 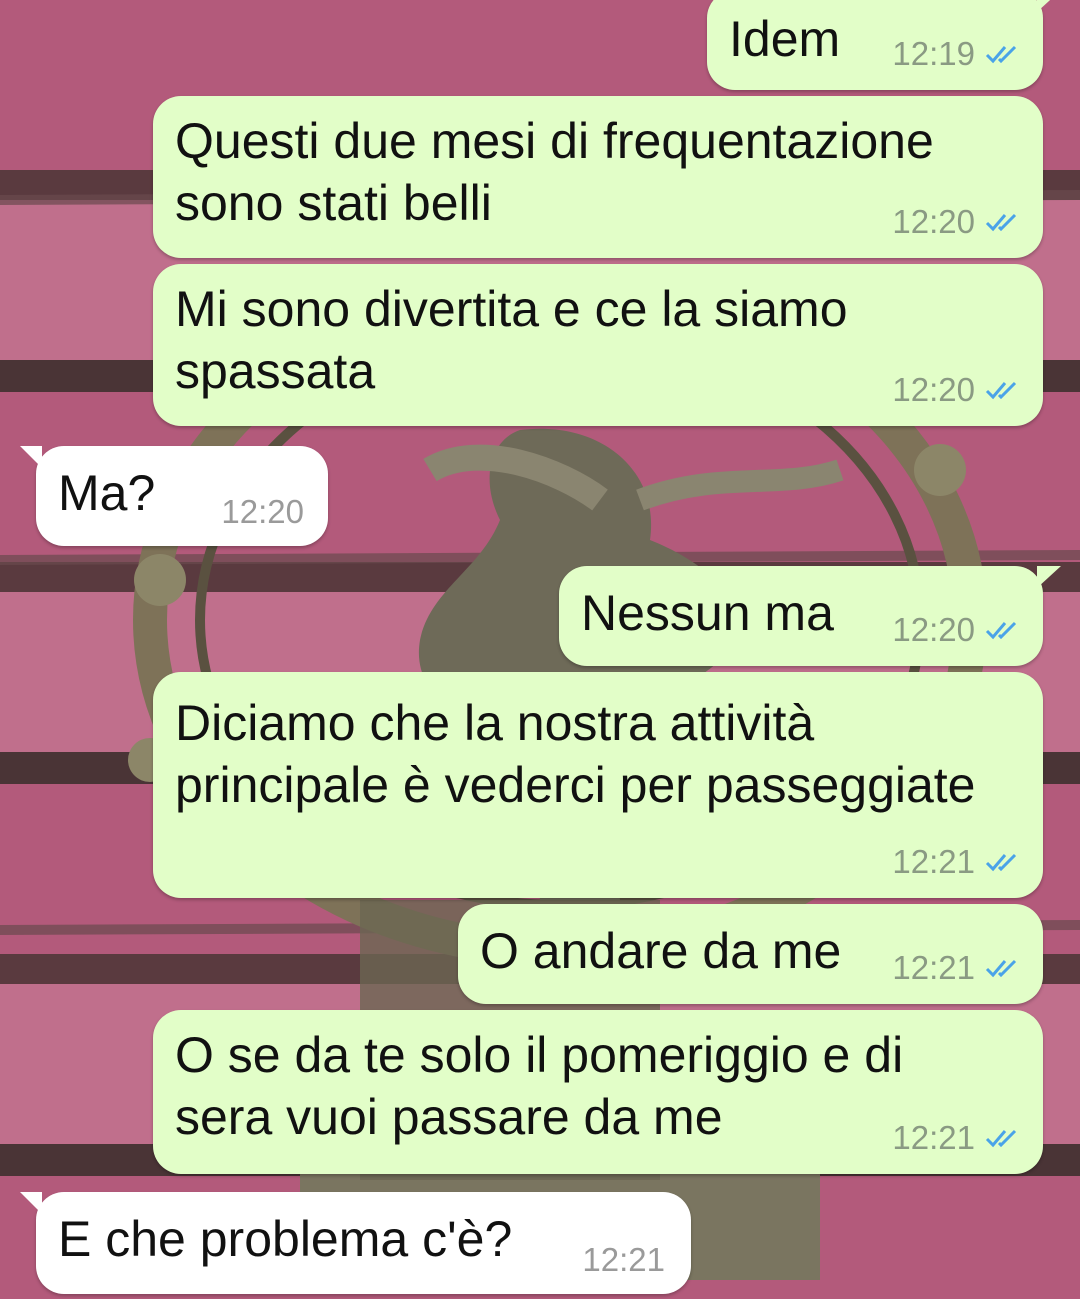 What do you see at coordinates (785, 39) in the screenshot?
I see `message-text: Idem` at bounding box center [785, 39].